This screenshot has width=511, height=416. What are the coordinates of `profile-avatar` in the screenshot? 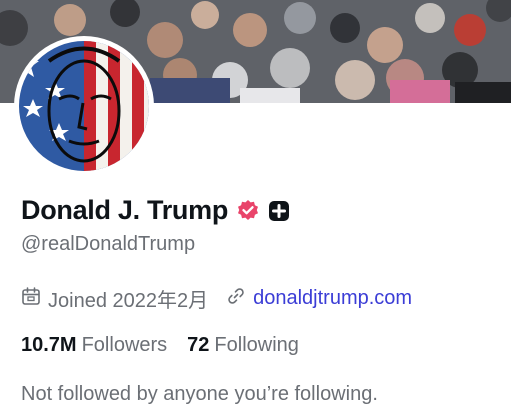 It's located at (84, 106).